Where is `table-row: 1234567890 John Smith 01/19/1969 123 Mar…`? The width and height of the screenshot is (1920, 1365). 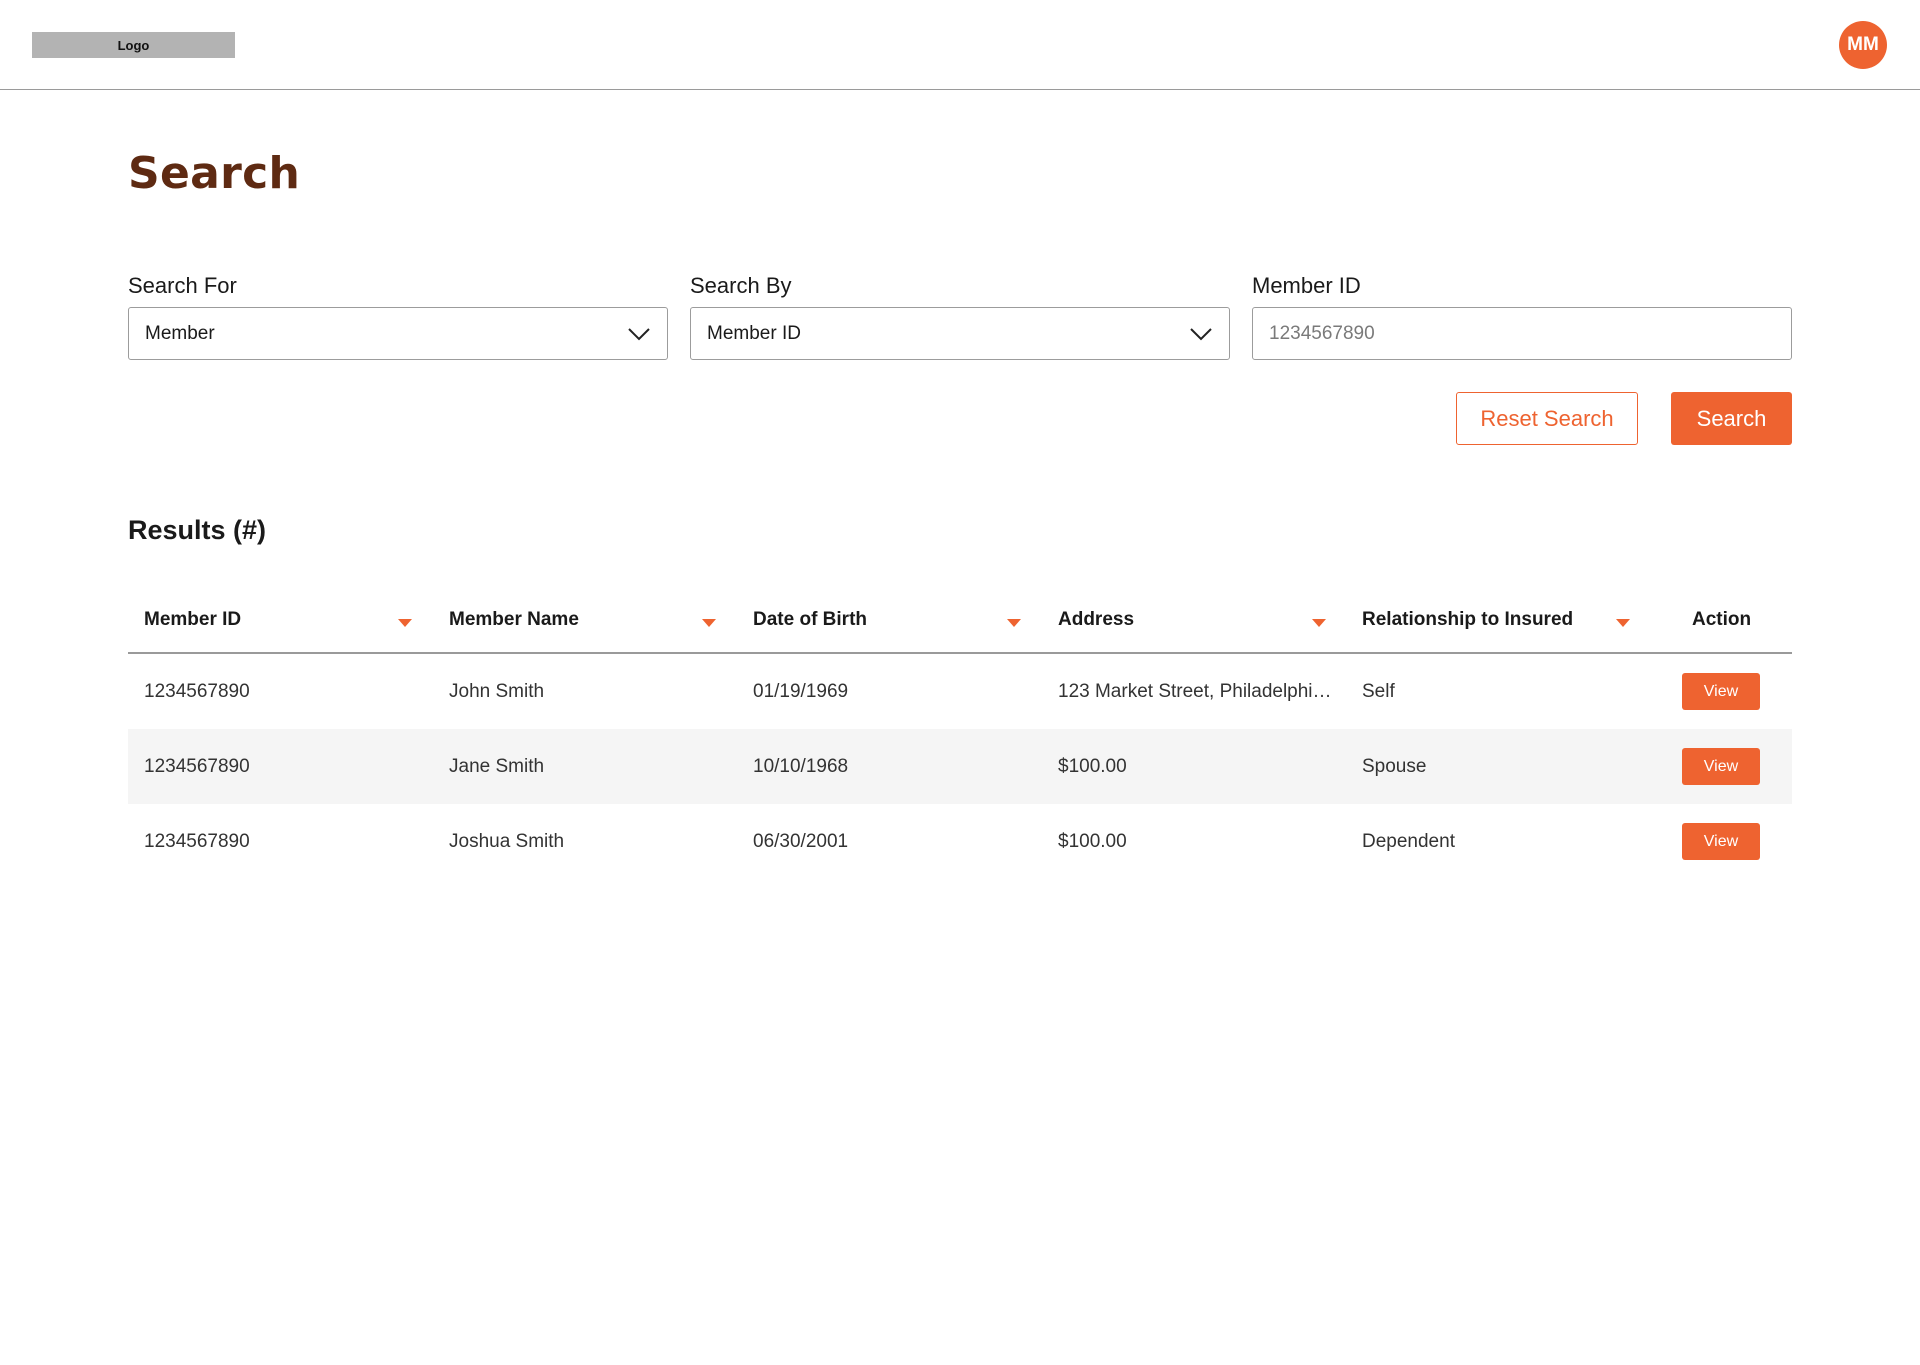 table-row: 1234567890 John Smith 01/19/1969 123 Mar… is located at coordinates (960, 691).